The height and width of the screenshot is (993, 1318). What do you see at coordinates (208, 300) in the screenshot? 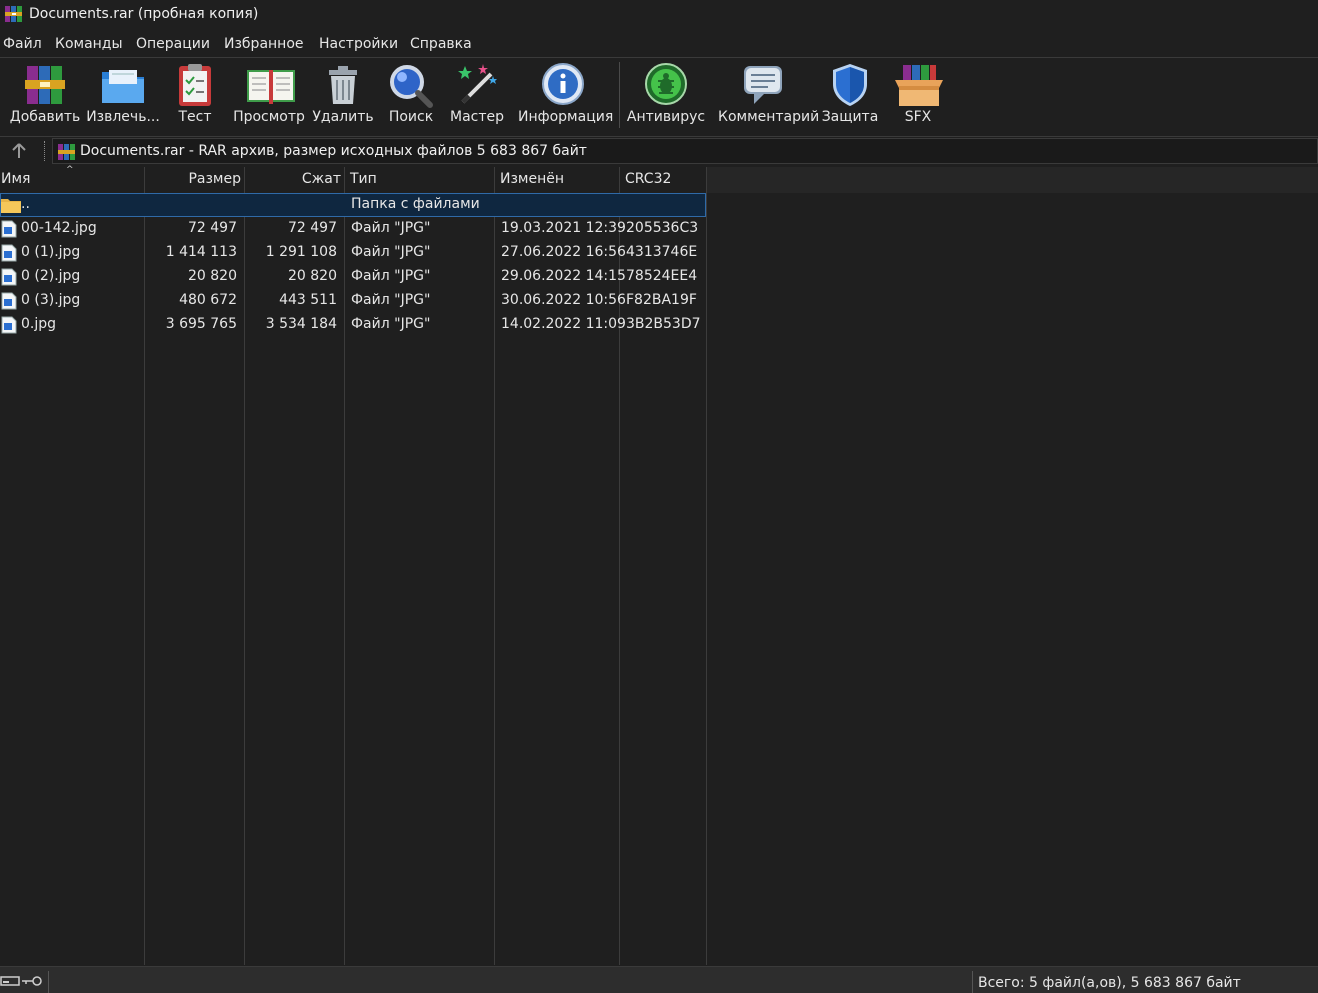
I see `file-size: 480 672` at bounding box center [208, 300].